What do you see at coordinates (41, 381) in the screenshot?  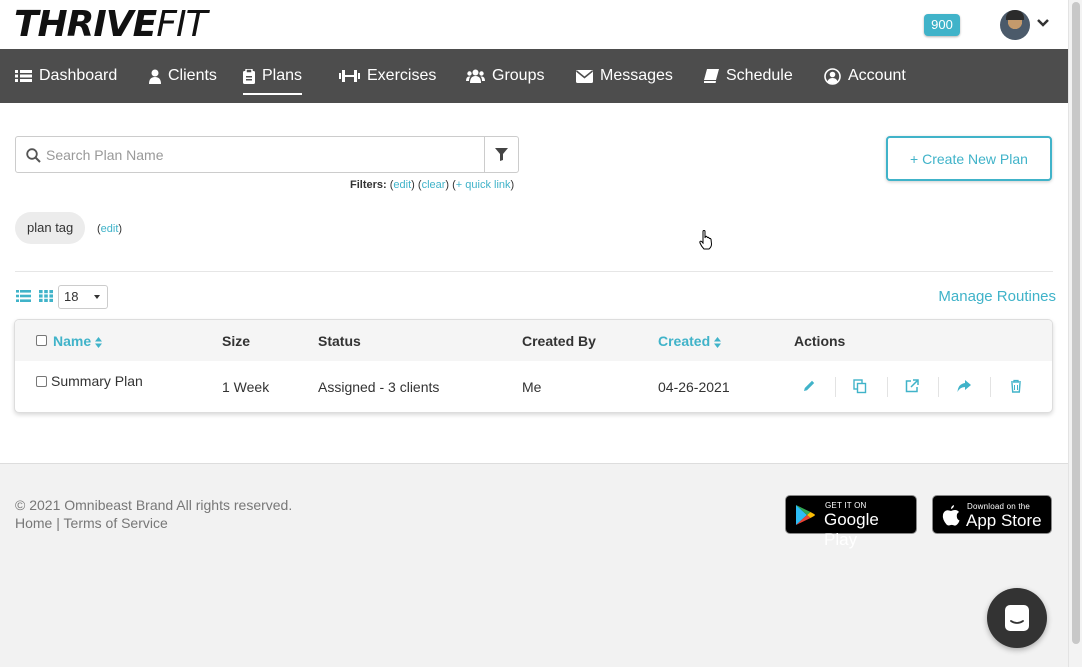 I see `row-checkbox` at bounding box center [41, 381].